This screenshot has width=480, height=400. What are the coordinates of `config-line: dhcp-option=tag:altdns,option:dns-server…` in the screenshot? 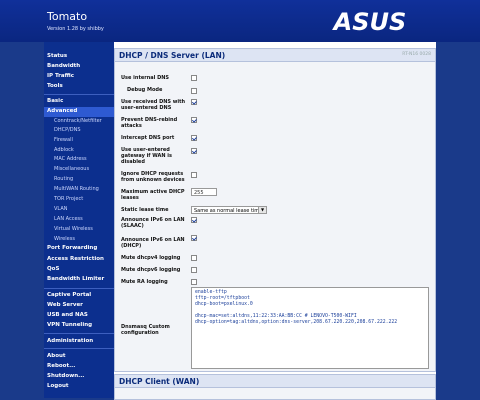 It's located at (296, 322).